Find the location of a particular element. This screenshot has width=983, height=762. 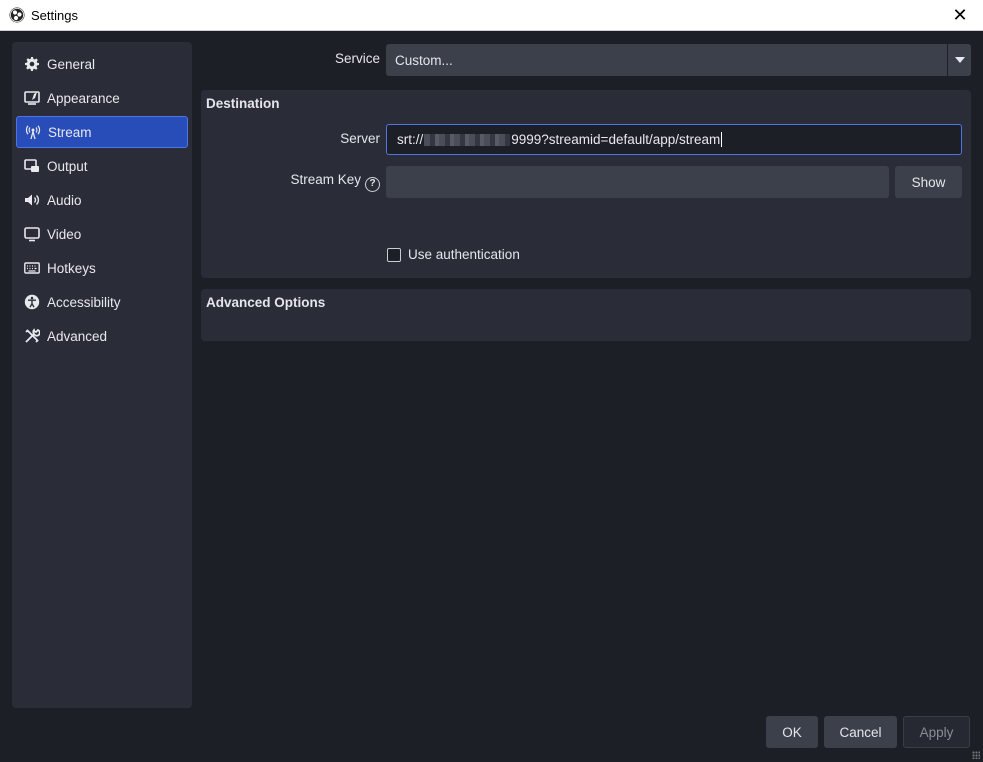

text-caret is located at coordinates (722, 139).